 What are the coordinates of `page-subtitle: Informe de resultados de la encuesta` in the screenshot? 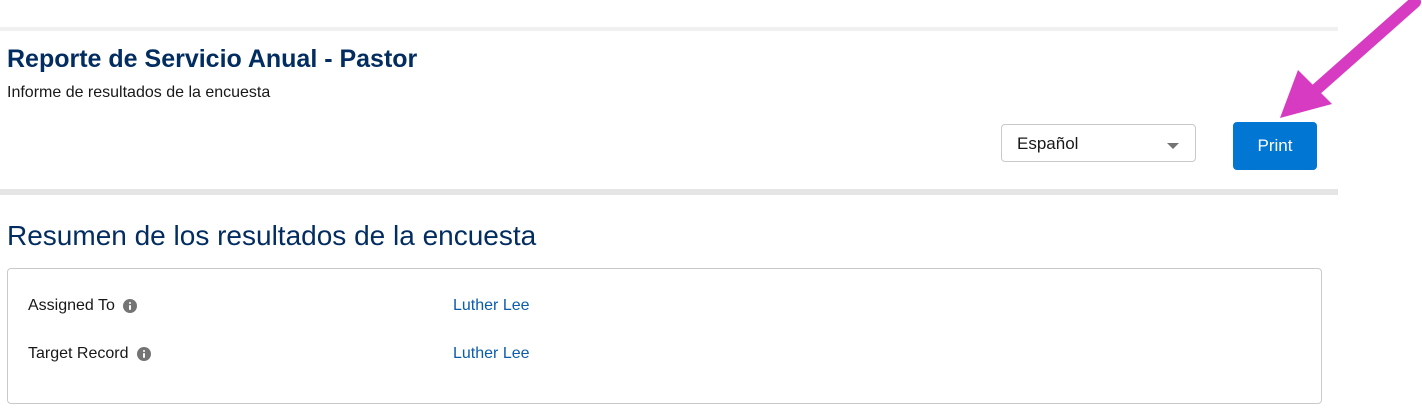 It's located at (139, 92).